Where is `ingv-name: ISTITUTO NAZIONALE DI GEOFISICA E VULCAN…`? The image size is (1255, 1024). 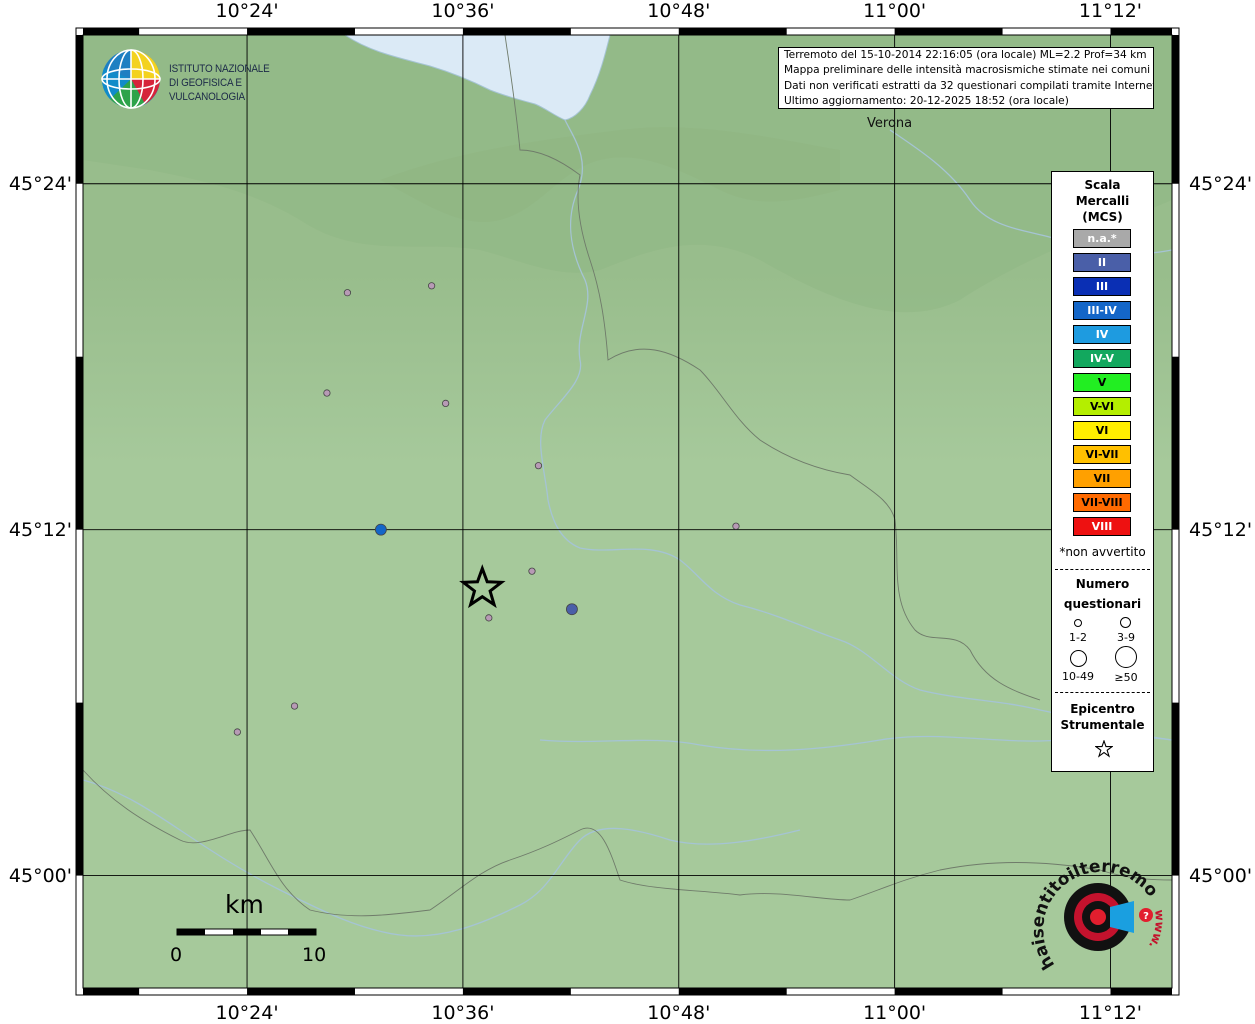
ingv-name: ISTITUTO NAZIONALE DI GEOFISICA E VULCAN… is located at coordinates (237, 83).